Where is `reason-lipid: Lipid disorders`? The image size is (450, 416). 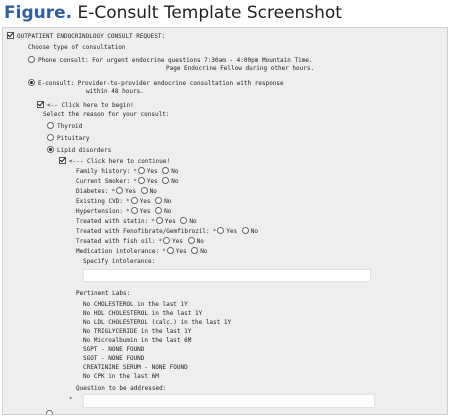
reason-lipid: Lipid disorders is located at coordinates (79, 150).